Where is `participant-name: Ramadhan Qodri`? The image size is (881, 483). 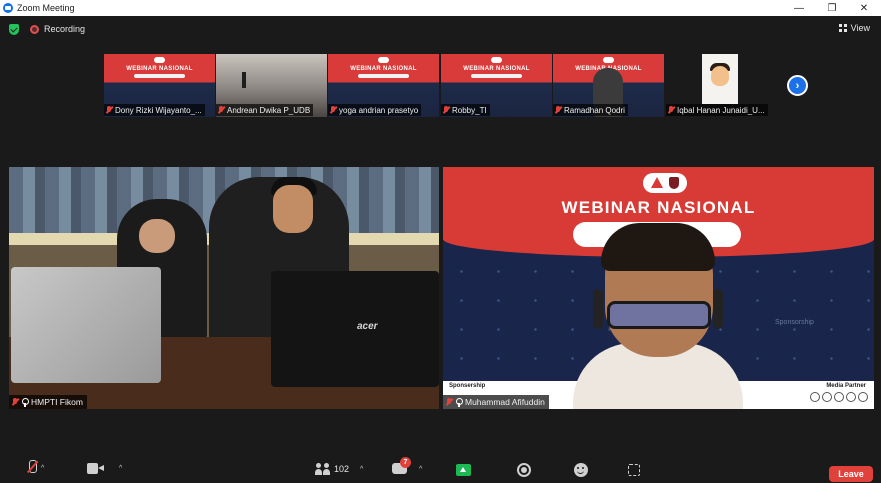 participant-name: Ramadhan Qodri is located at coordinates (594, 110).